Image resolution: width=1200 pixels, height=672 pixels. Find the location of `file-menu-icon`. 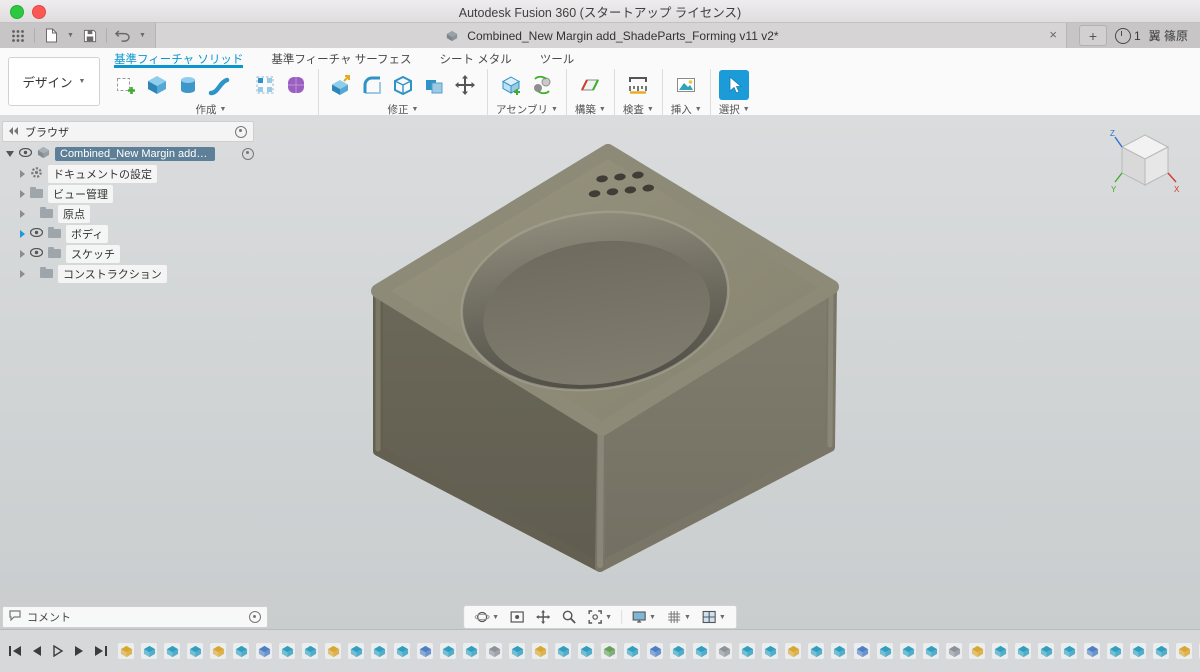

file-menu-icon is located at coordinates (51, 36).